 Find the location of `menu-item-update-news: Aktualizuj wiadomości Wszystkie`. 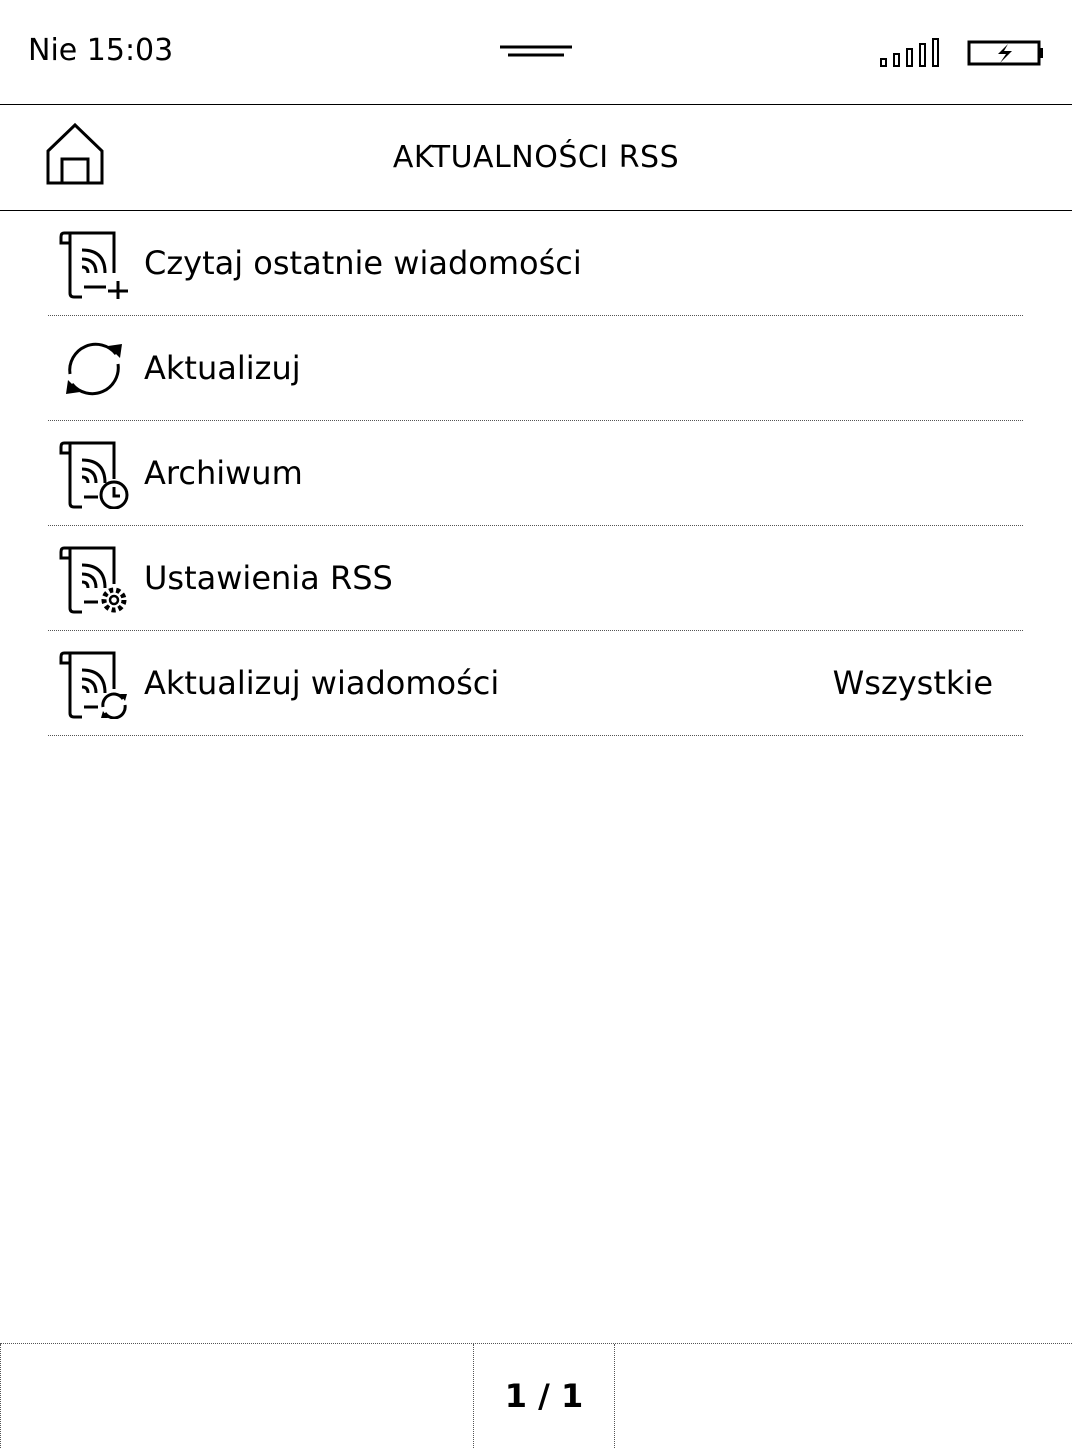

menu-item-update-news: Aktualizuj wiadomości Wszystkie is located at coordinates (535, 683).